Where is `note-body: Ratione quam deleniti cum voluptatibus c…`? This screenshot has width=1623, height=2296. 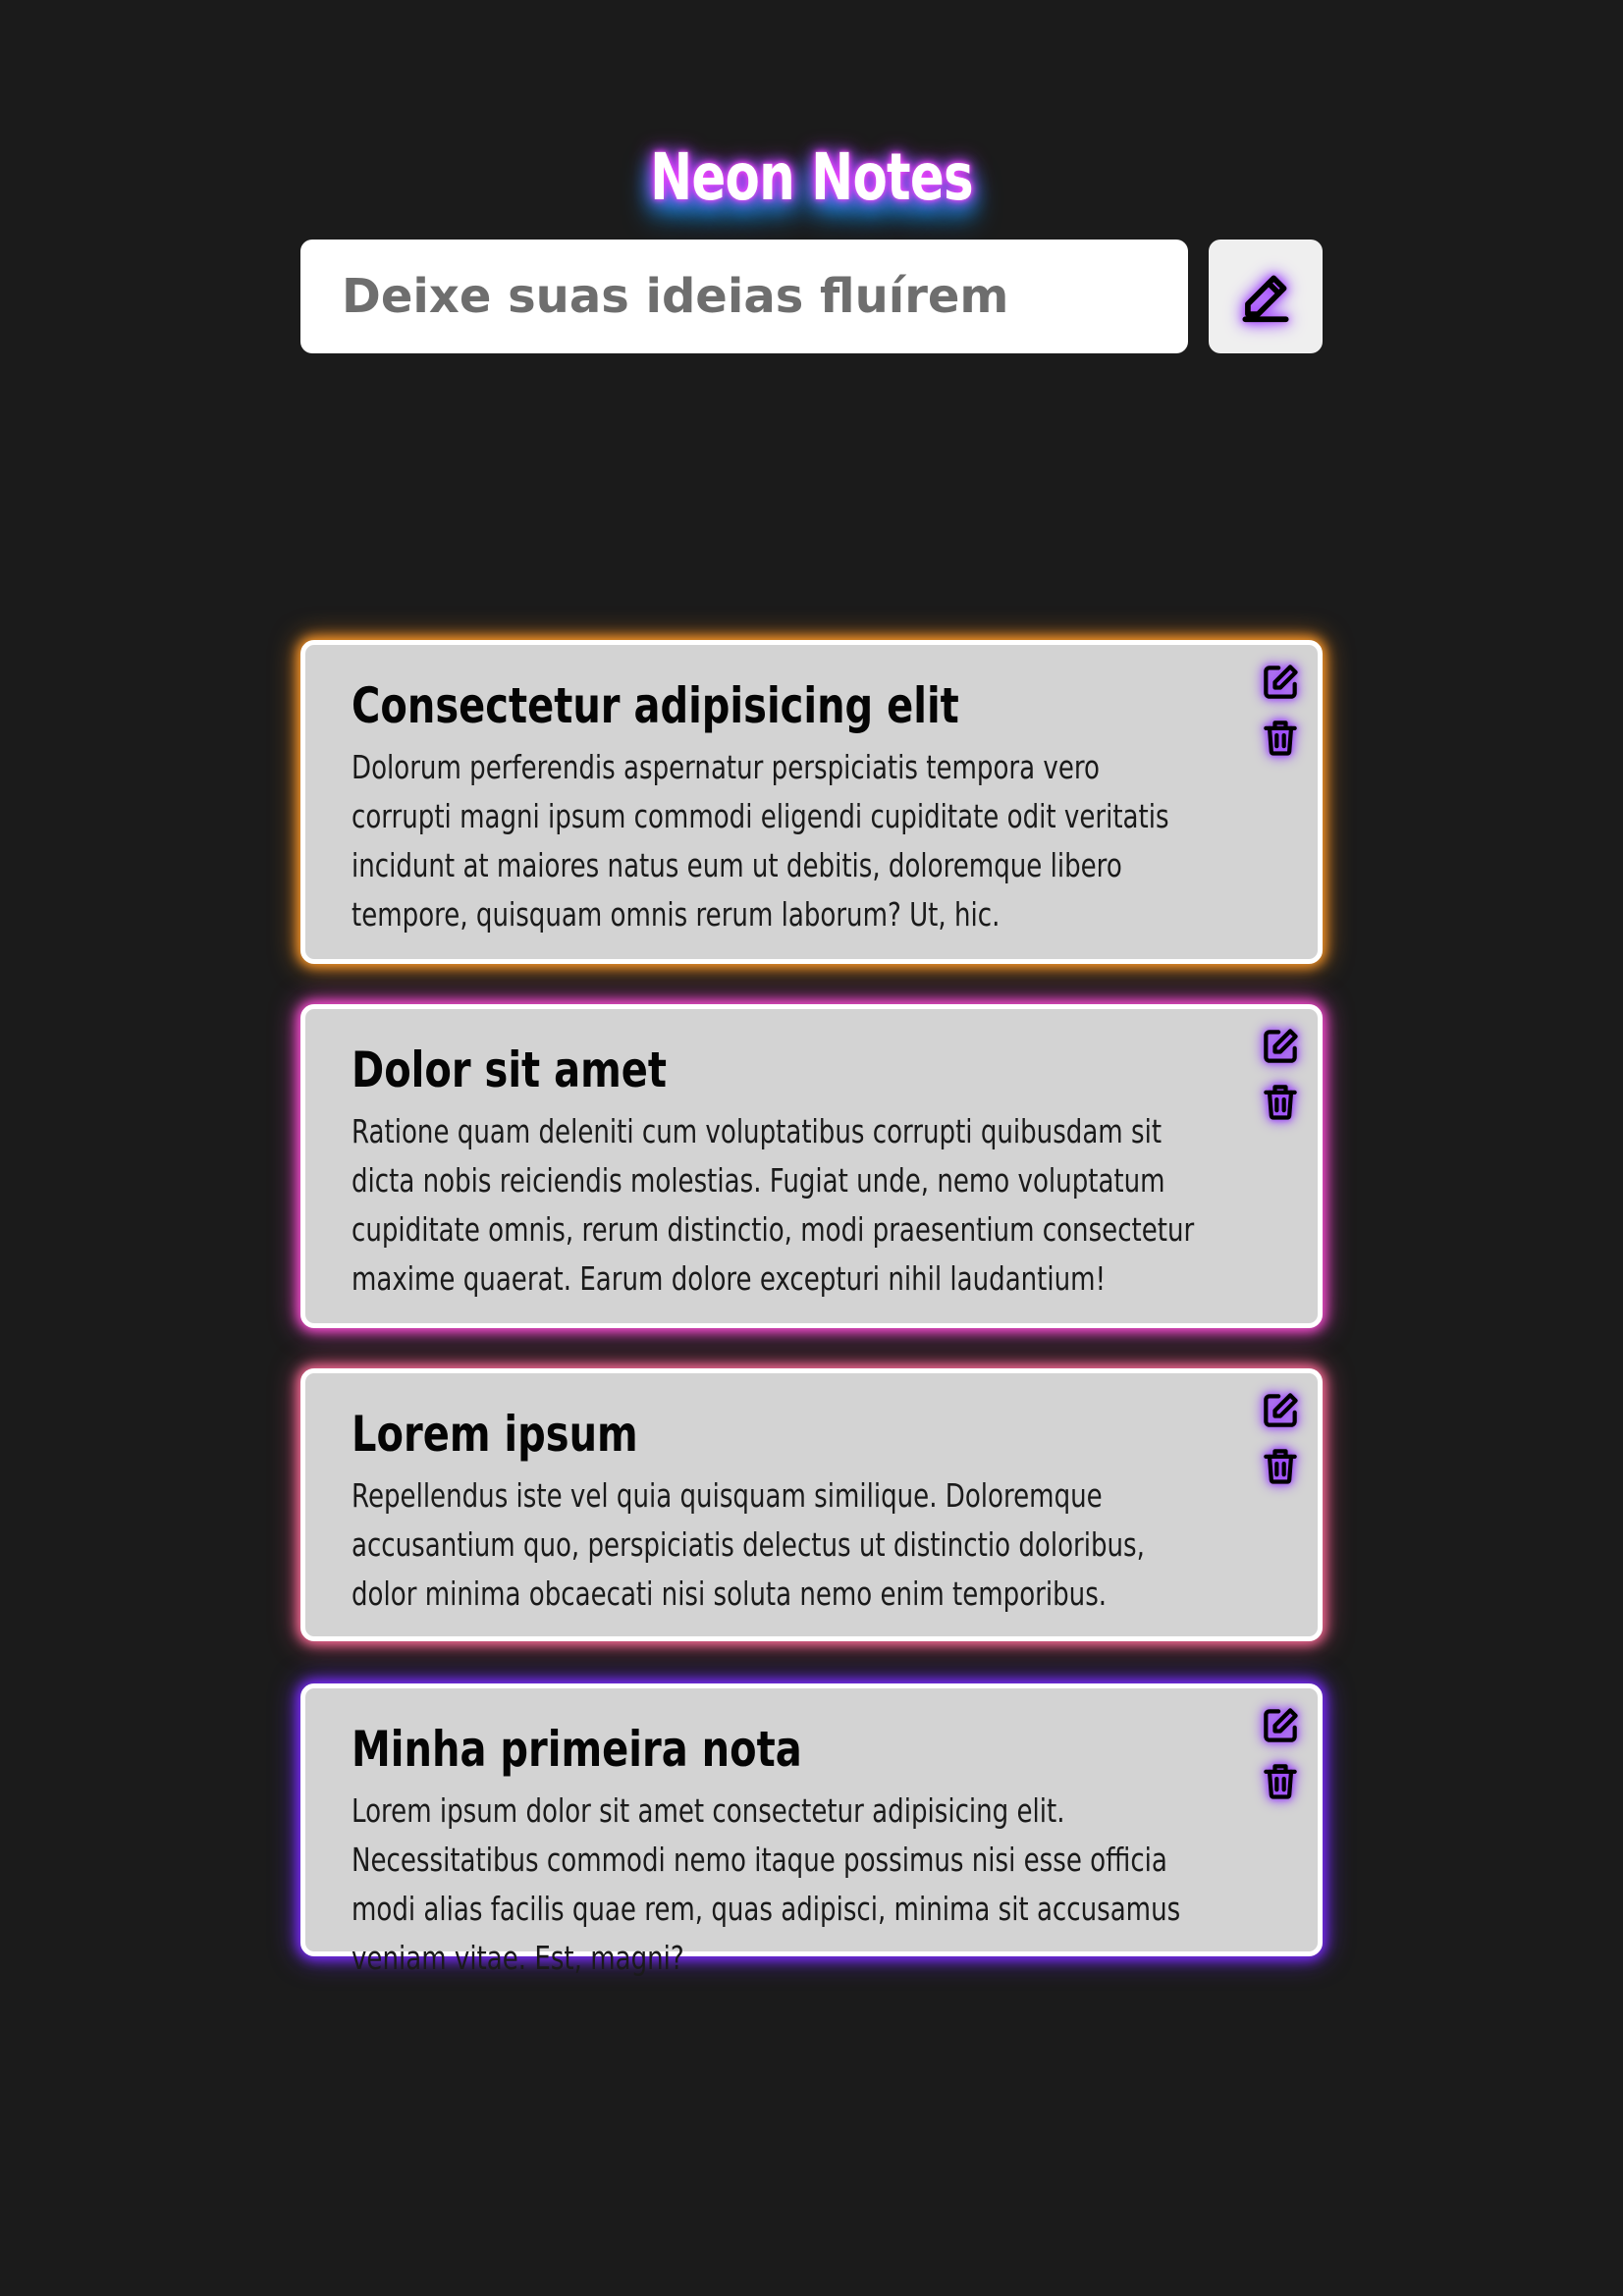
note-body: Ratione quam deleniti cum voluptatibus c… is located at coordinates (773, 1205).